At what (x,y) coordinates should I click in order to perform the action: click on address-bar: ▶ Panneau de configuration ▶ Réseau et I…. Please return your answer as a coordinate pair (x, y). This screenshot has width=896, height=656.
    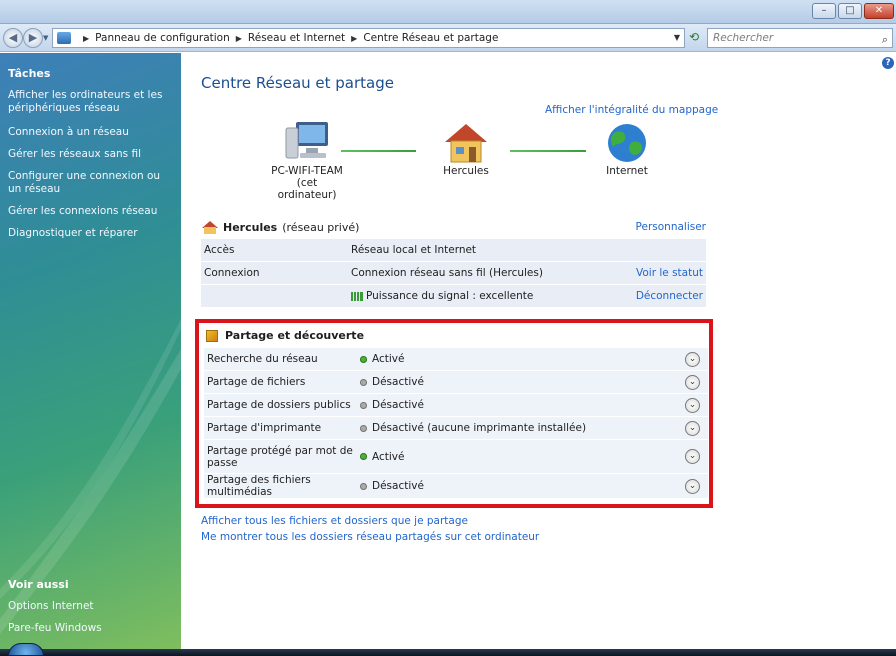
    Looking at the image, I should click on (368, 38).